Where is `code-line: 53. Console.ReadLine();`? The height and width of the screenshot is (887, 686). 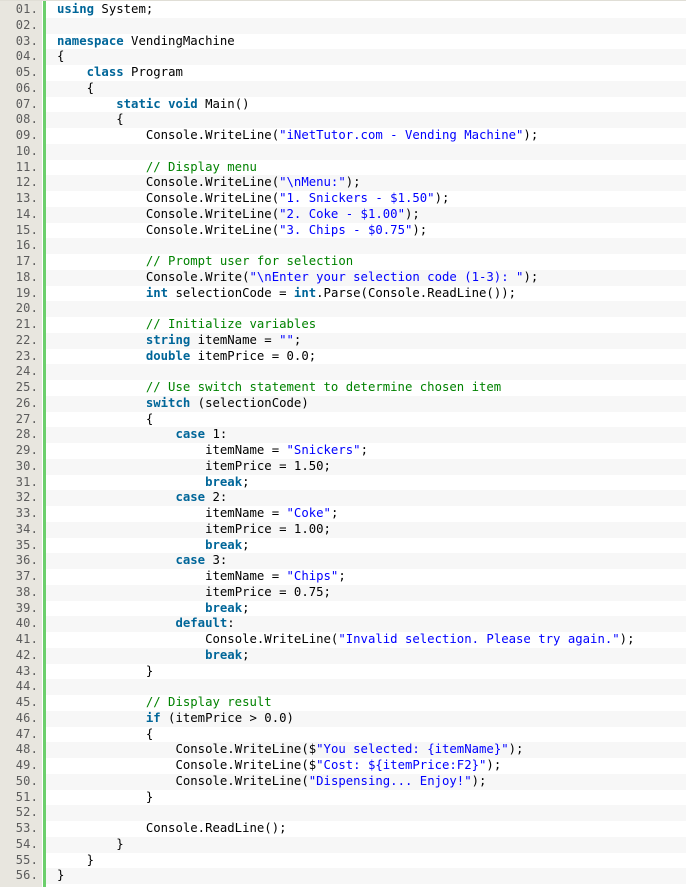
code-line: 53. Console.ReadLine(); is located at coordinates (343, 829).